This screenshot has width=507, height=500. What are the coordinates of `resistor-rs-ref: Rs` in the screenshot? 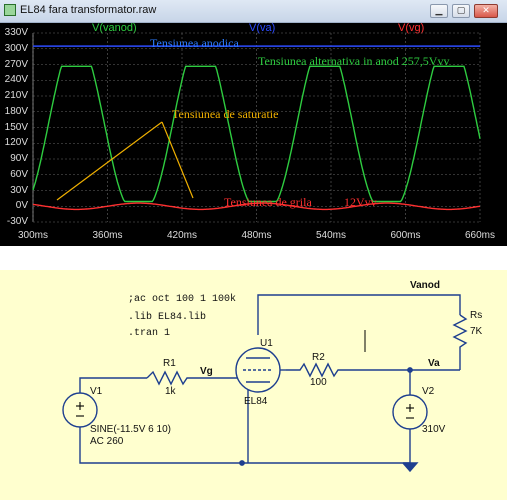 It's located at (476, 315).